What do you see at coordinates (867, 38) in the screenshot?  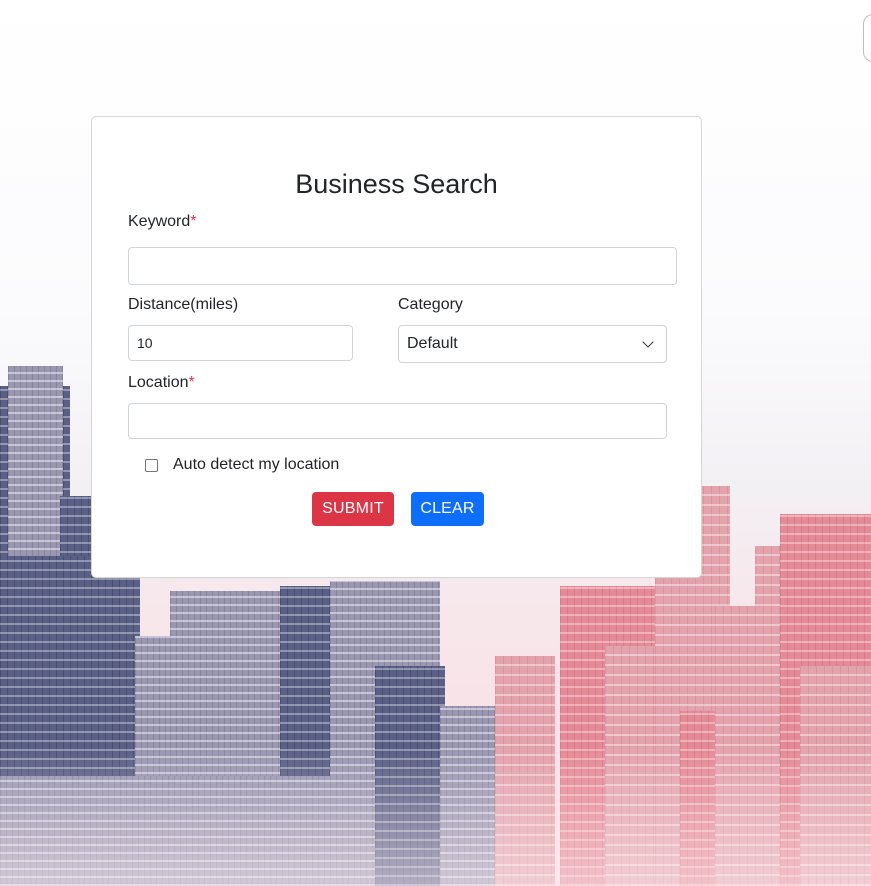 I see `corner-edge-button` at bounding box center [867, 38].